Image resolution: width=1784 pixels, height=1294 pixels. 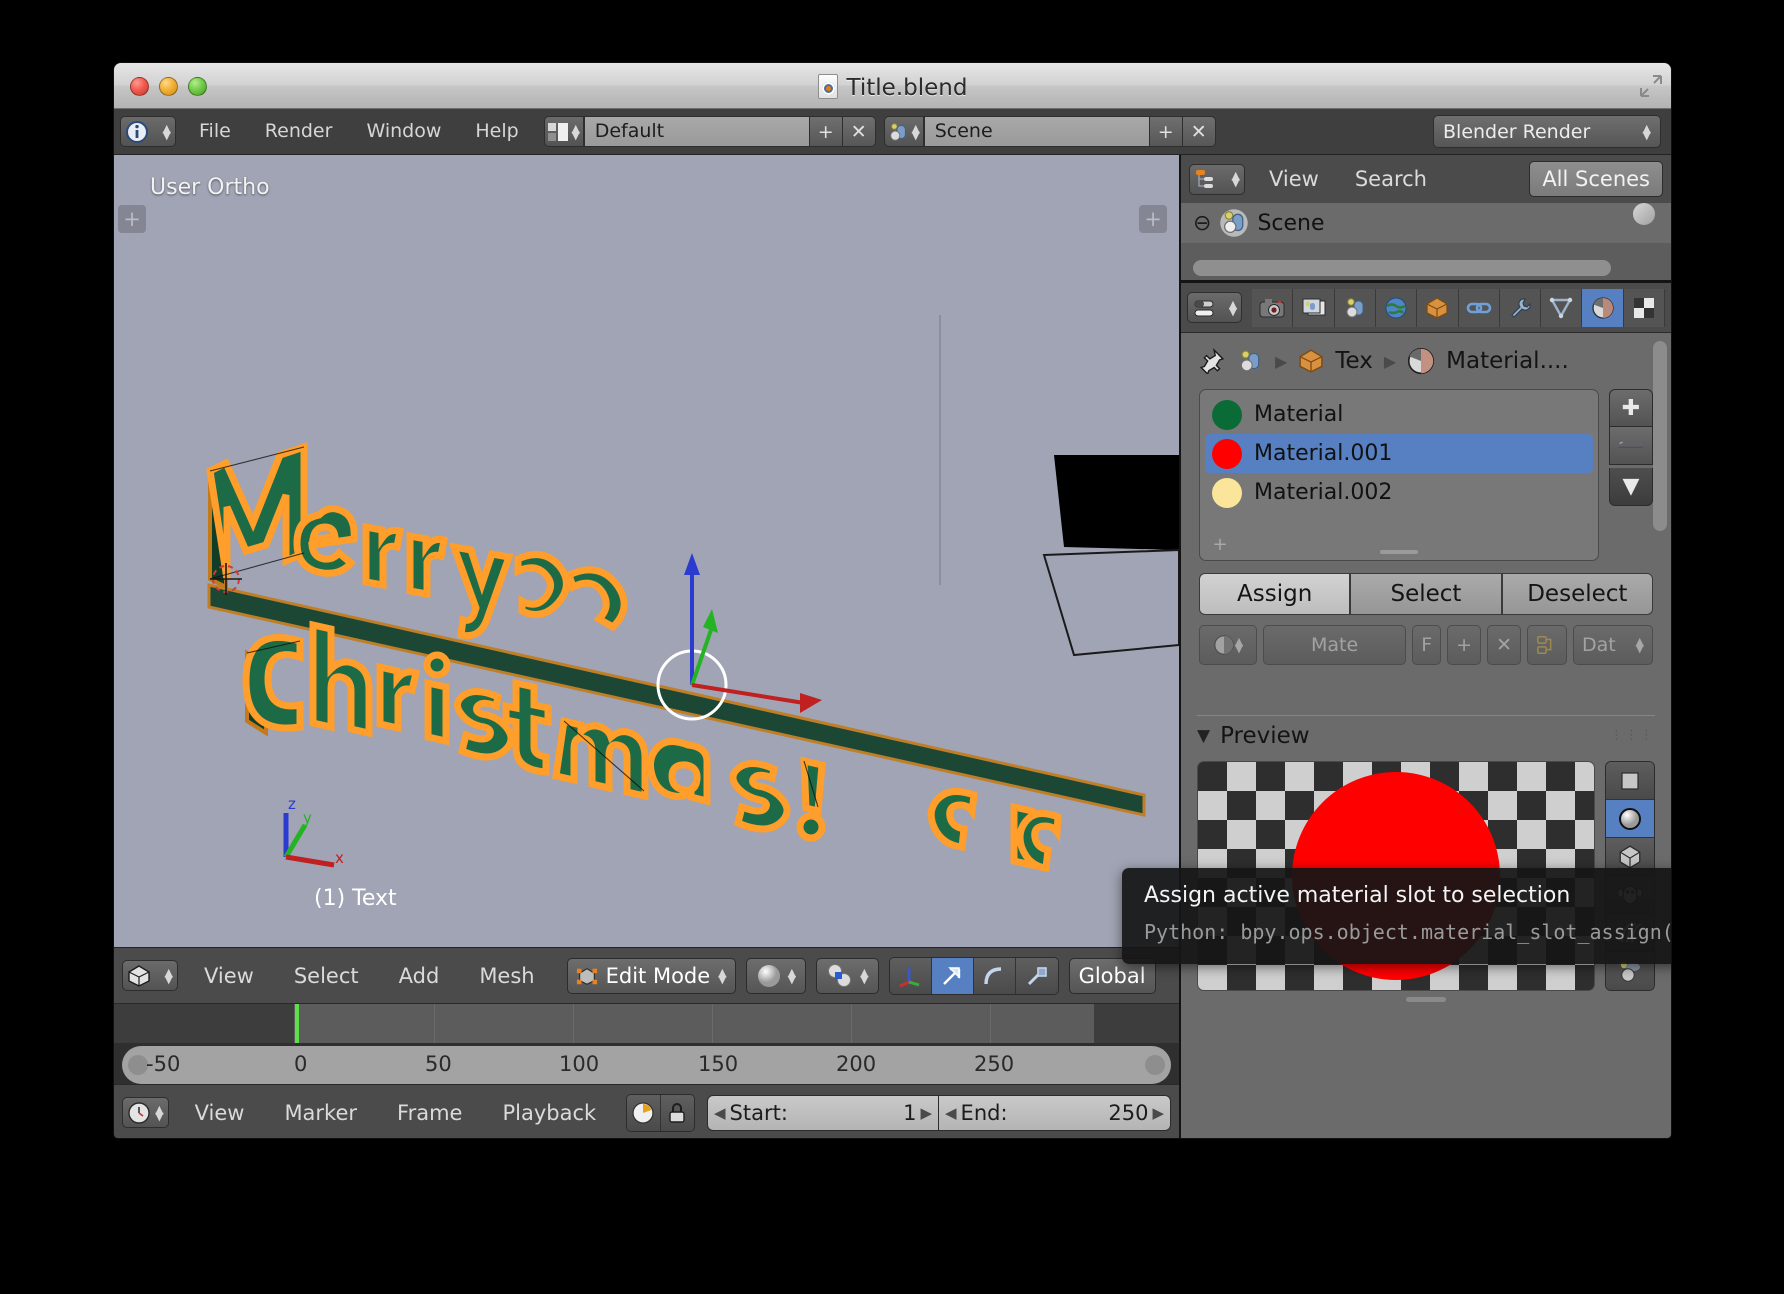 I want to click on properties-tab-object, so click(x=1438, y=307).